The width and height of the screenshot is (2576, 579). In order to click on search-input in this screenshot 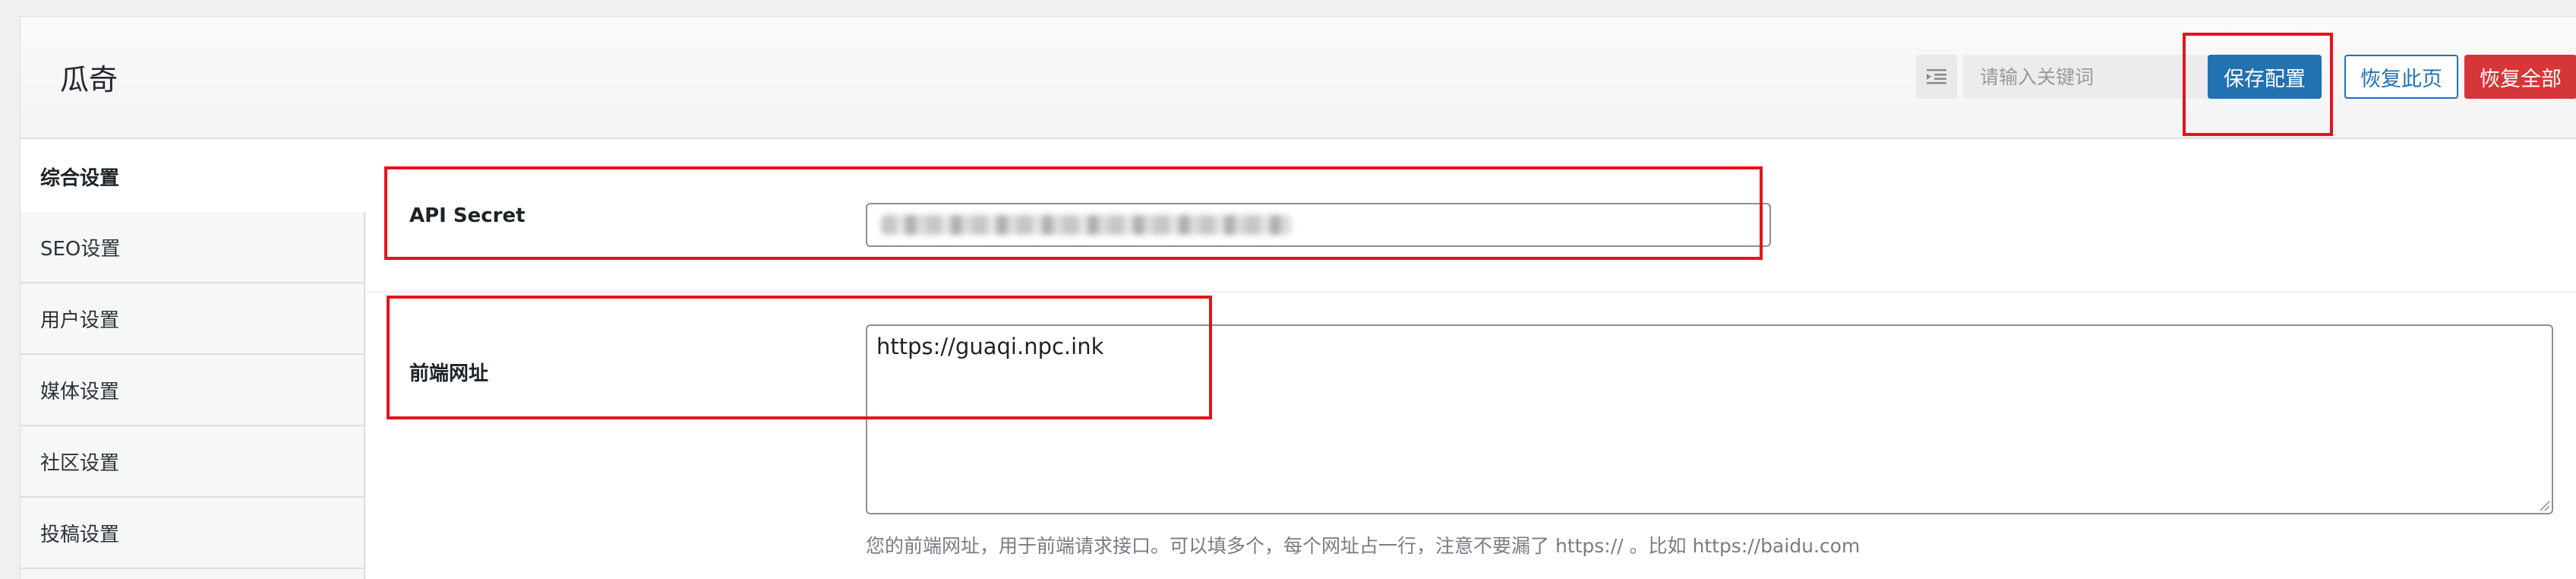, I will do `click(2092, 77)`.